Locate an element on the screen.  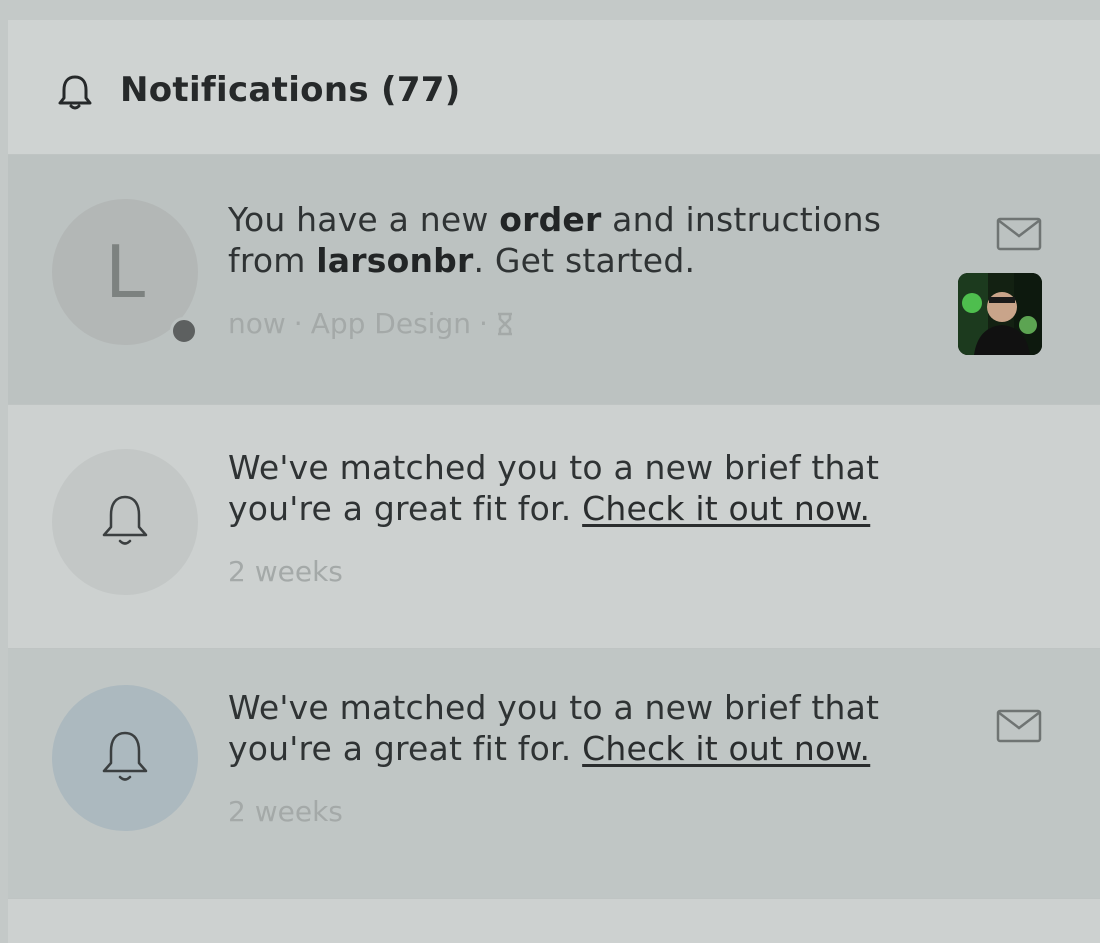
notification-item is located at coordinates (554, 920).